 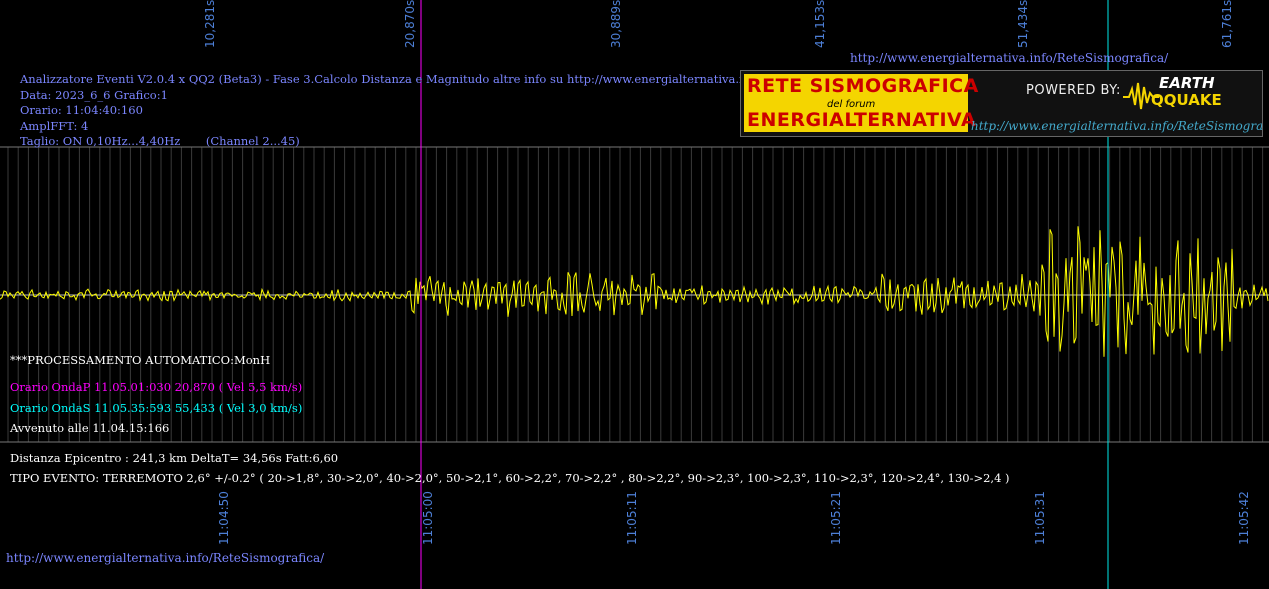 I want to click on bottom-axis-label: 11:04:50, so click(x=224, y=518).